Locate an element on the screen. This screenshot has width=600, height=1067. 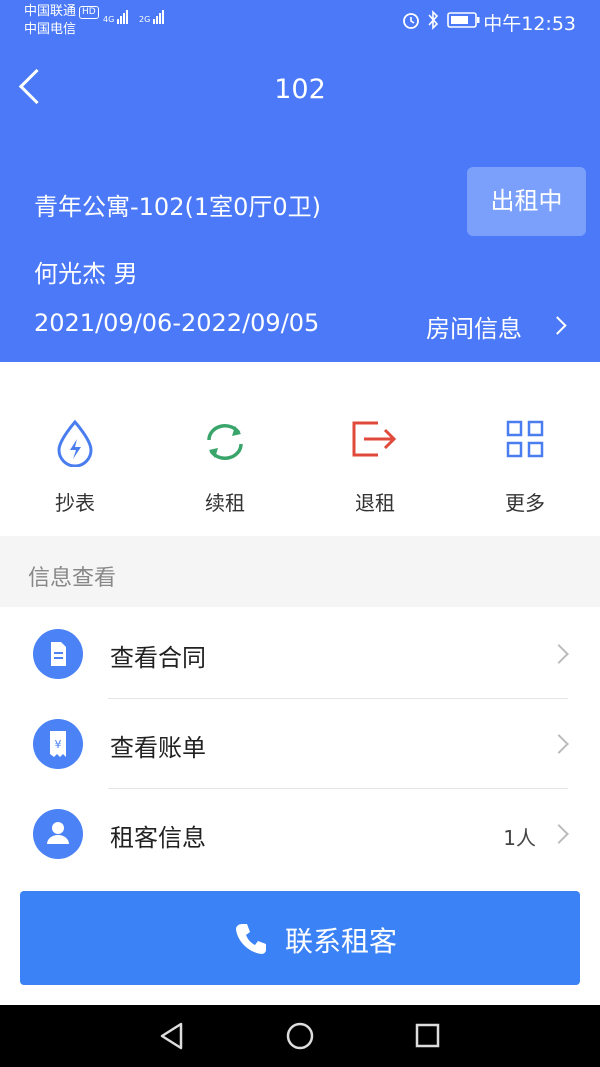
action-label: 抄表 is located at coordinates (75, 503).